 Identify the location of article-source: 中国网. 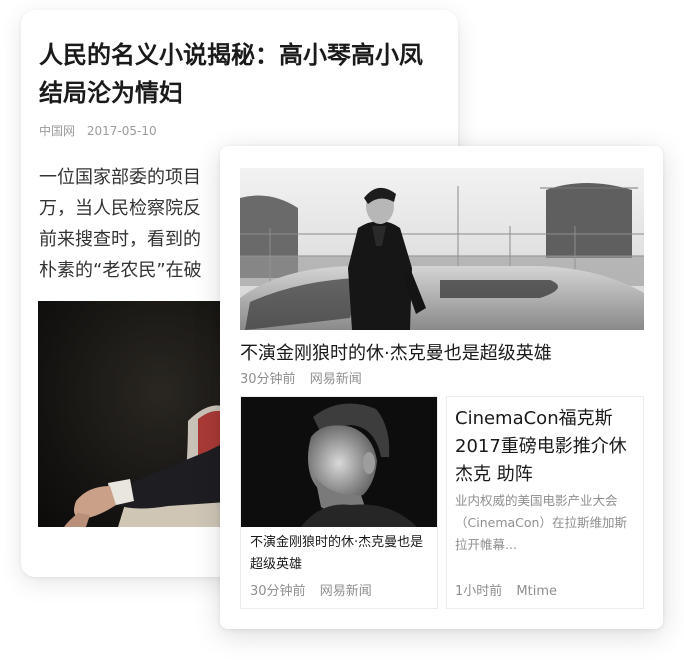
(57, 131).